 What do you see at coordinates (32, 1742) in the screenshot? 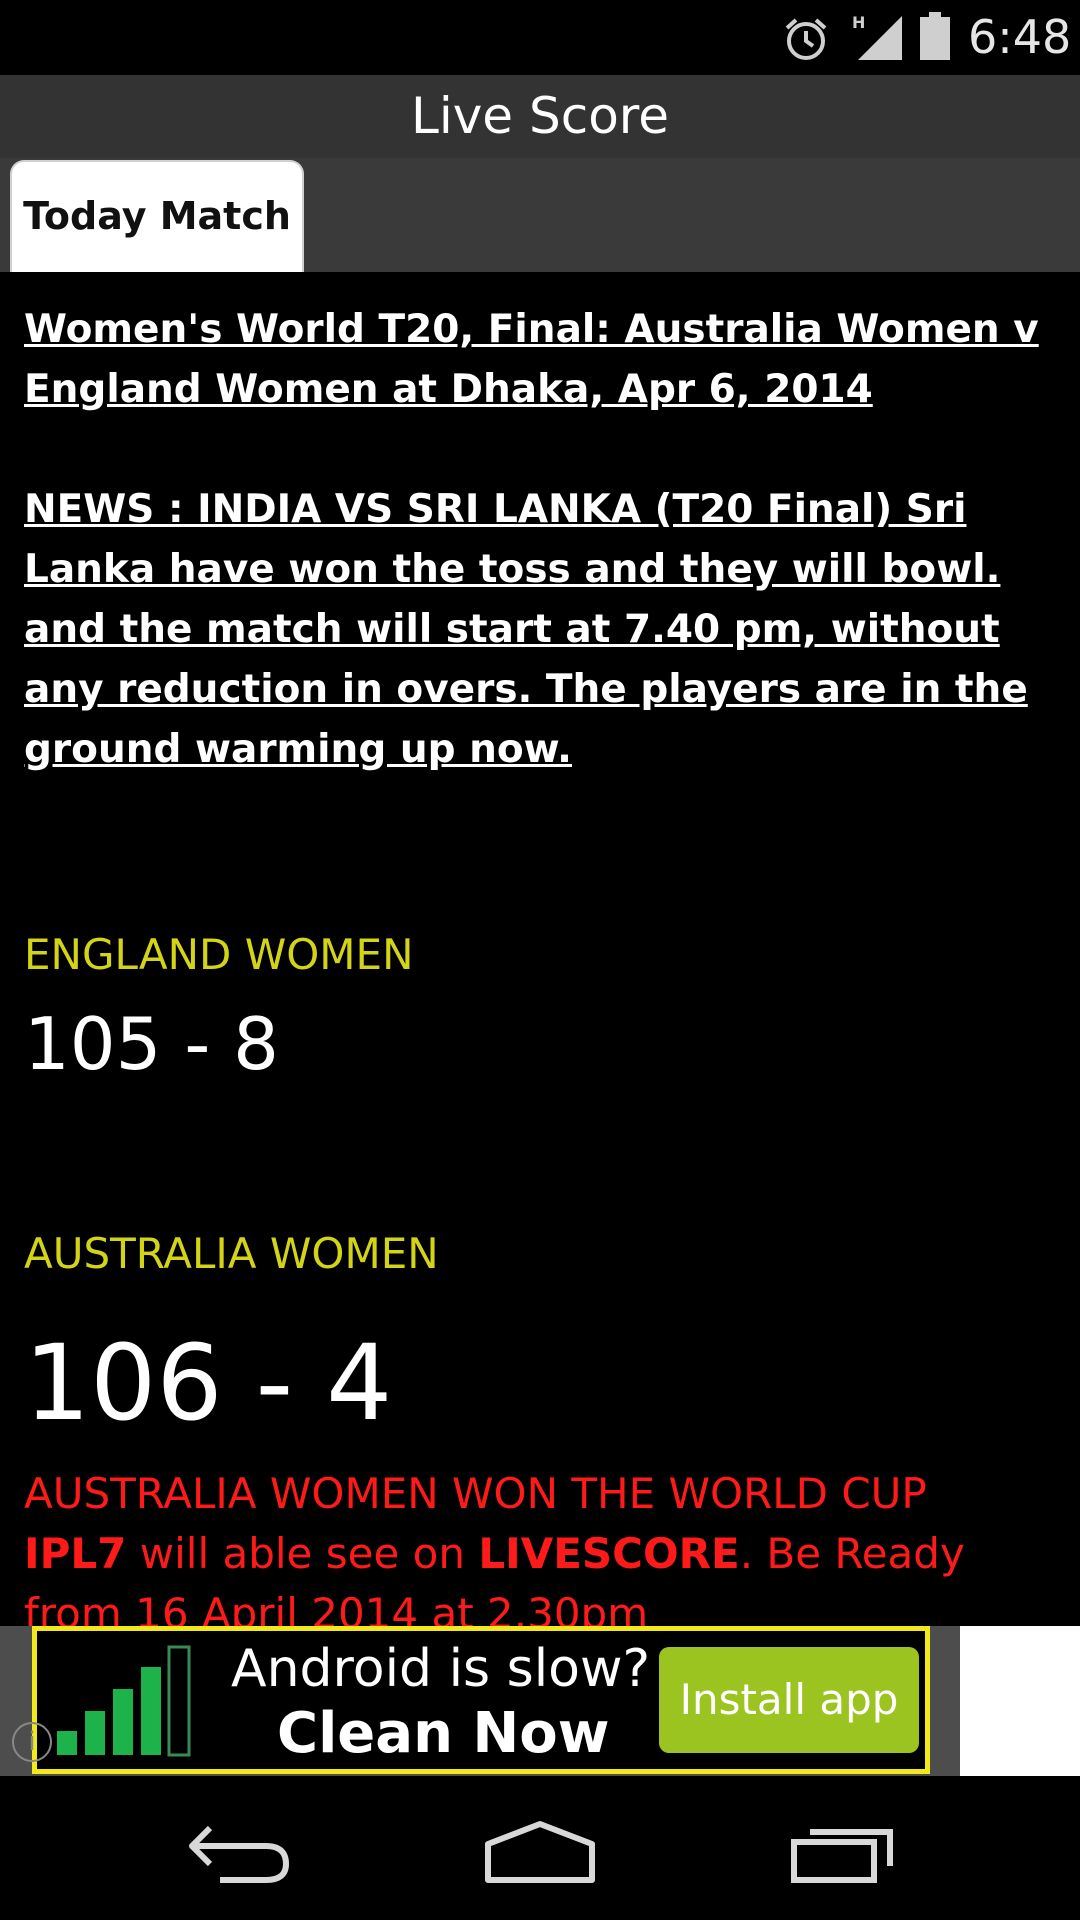
I see `ad-info-icon: i` at bounding box center [32, 1742].